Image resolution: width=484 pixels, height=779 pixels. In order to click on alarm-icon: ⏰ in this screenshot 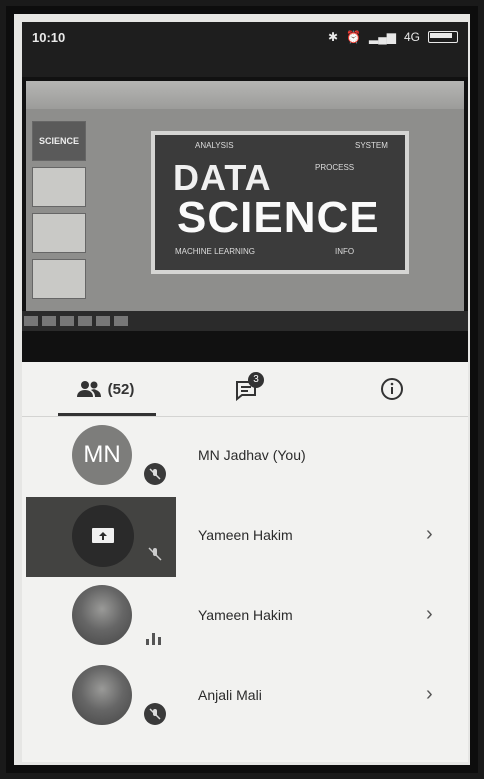, I will do `click(354, 37)`.